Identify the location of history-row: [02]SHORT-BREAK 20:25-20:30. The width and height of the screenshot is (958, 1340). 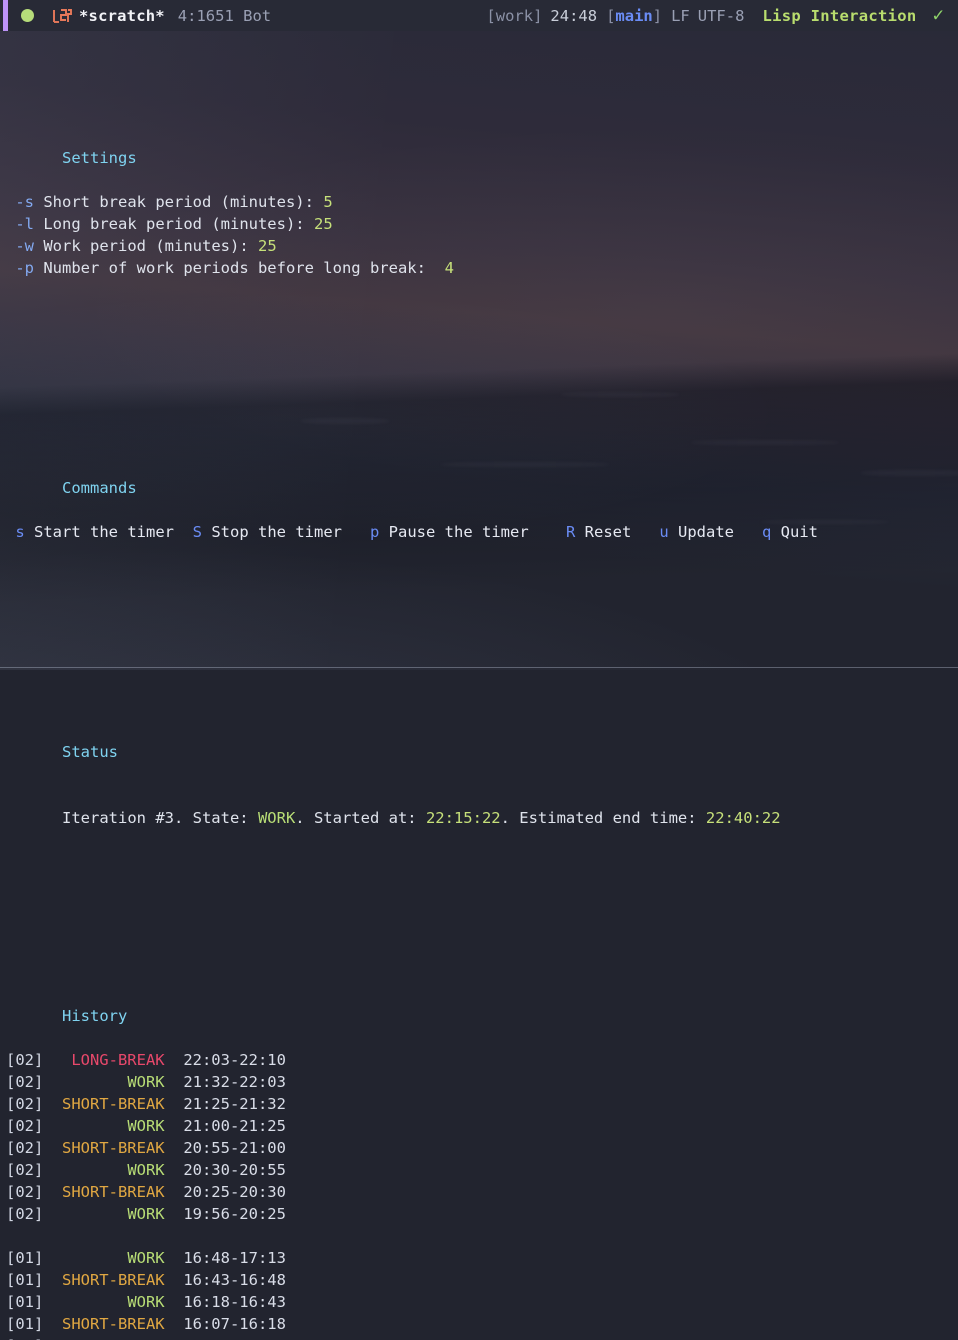
(482, 1192).